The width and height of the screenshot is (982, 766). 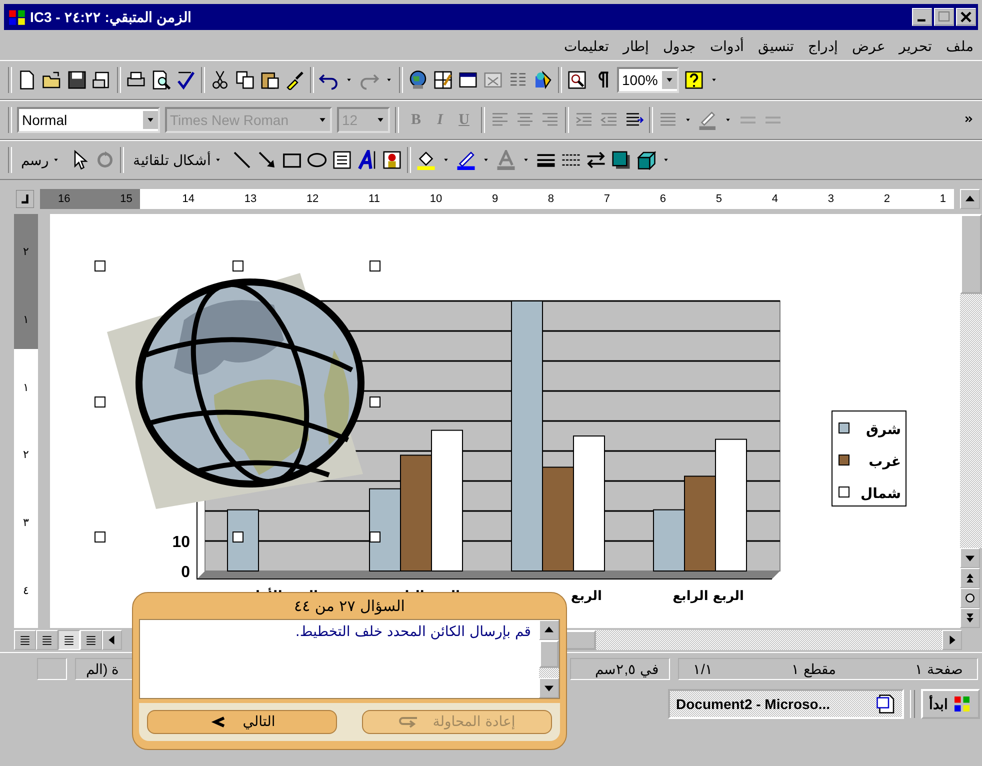 What do you see at coordinates (270, 80) in the screenshot?
I see `clipboard-icon` at bounding box center [270, 80].